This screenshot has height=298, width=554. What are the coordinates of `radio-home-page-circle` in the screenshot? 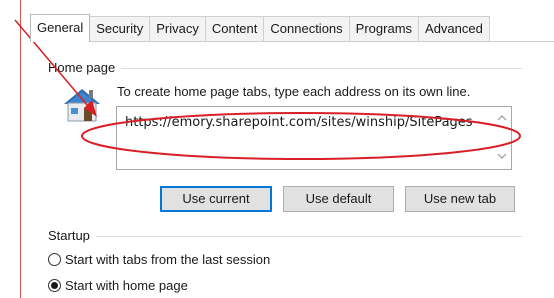 It's located at (54, 285).